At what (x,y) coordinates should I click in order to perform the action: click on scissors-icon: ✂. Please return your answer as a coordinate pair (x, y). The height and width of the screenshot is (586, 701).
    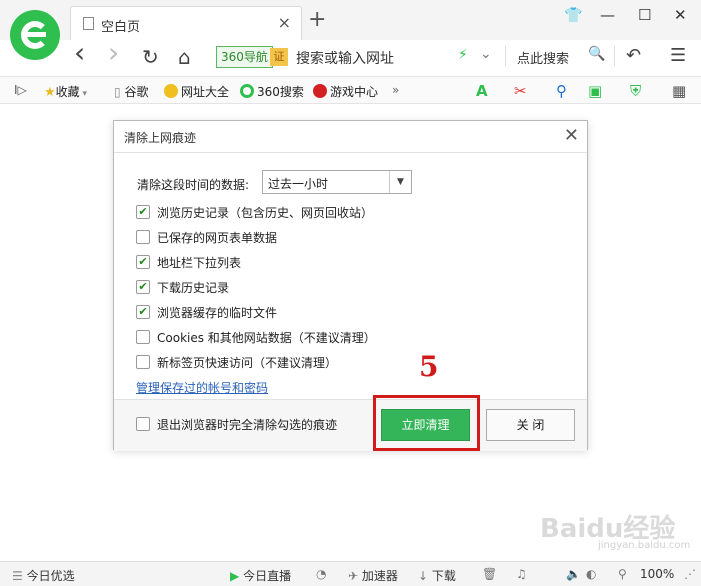
    Looking at the image, I should click on (520, 91).